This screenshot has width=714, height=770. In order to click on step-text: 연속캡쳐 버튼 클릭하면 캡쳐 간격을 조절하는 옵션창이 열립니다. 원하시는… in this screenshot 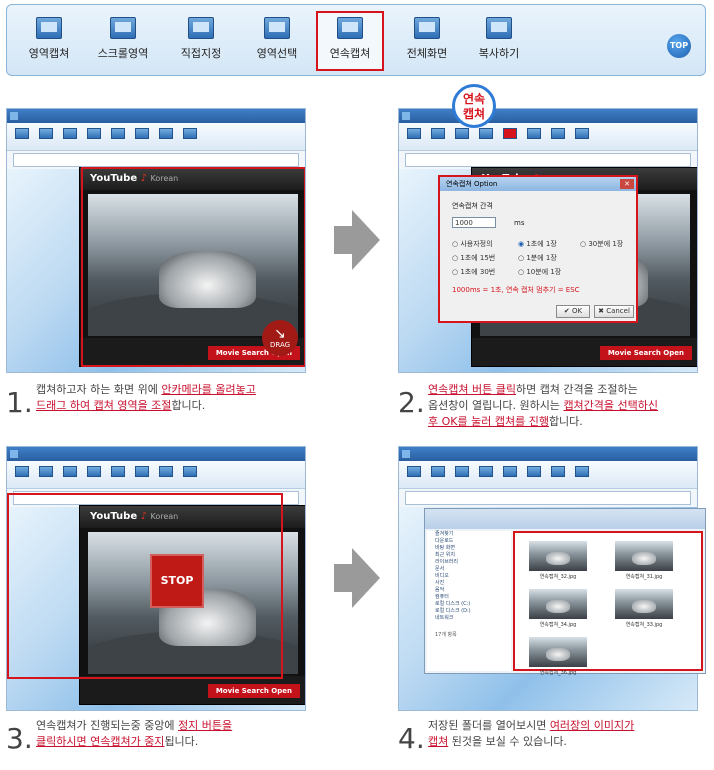, I will do `click(543, 406)`.